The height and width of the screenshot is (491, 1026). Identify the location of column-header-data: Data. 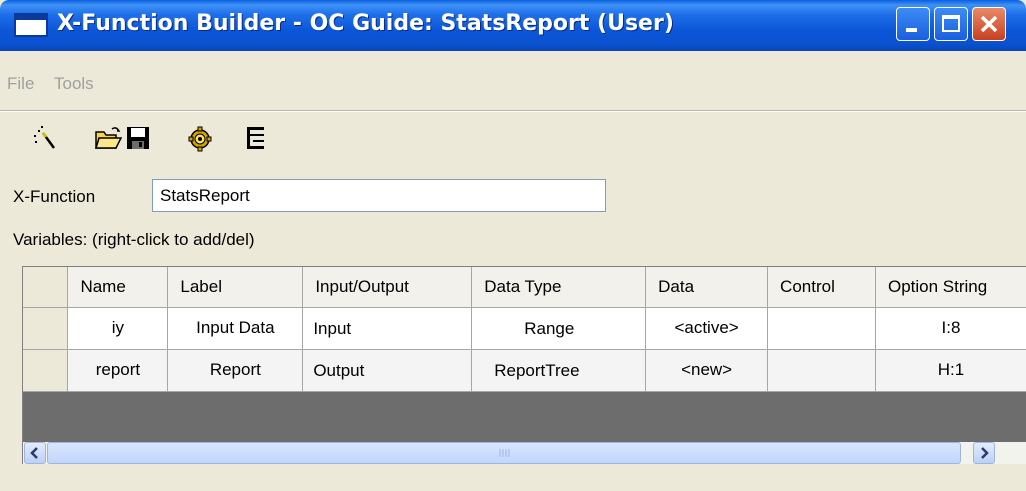
(707, 287).